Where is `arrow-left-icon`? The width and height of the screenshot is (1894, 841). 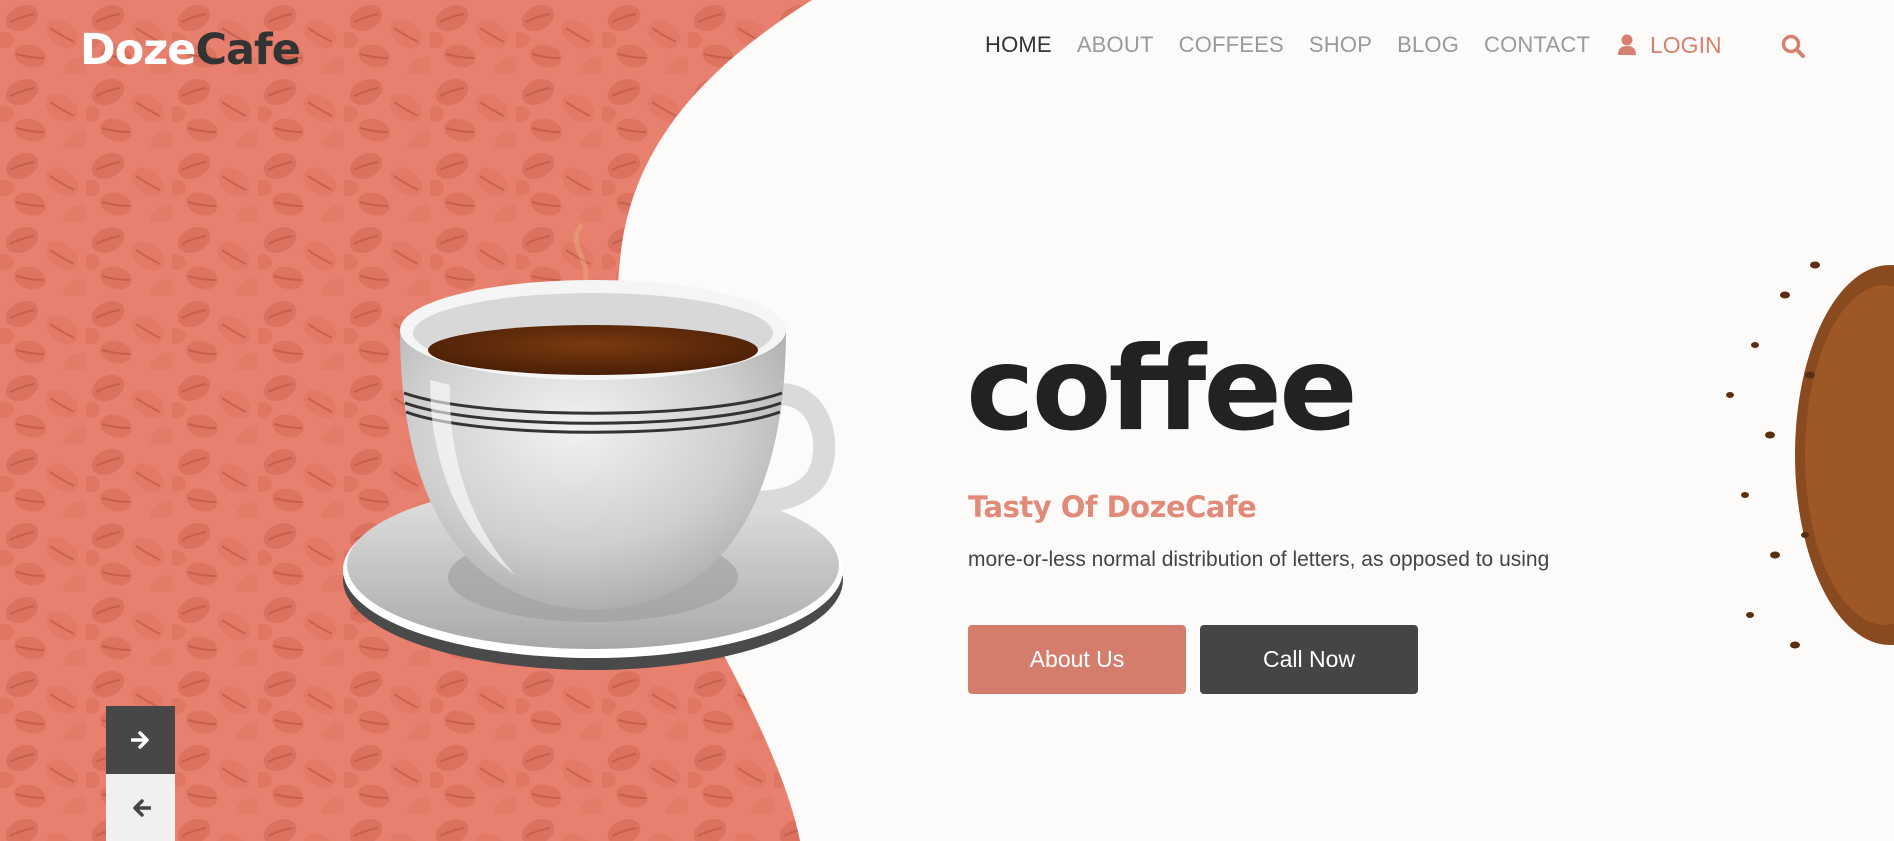
arrow-left-icon is located at coordinates (141, 807).